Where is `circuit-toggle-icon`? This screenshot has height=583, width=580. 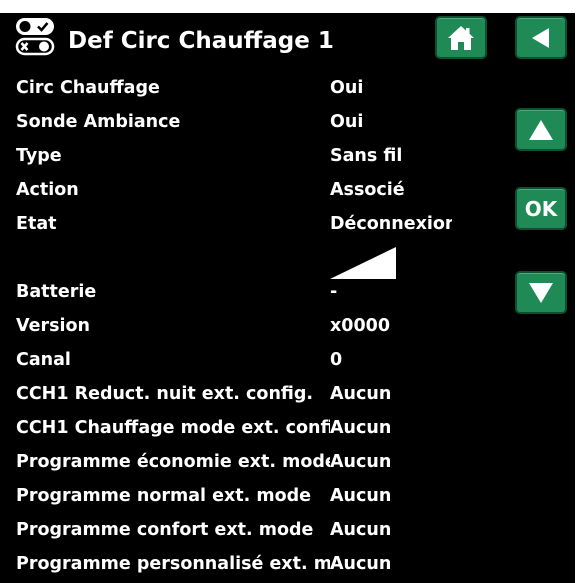 circuit-toggle-icon is located at coordinates (35, 37).